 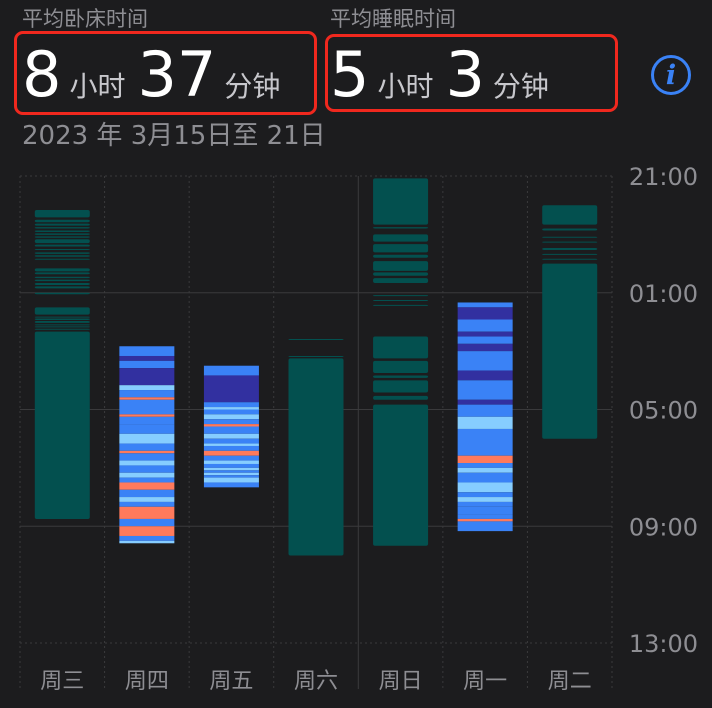 What do you see at coordinates (663, 644) in the screenshot?
I see `y-tick-label: 13:00` at bounding box center [663, 644].